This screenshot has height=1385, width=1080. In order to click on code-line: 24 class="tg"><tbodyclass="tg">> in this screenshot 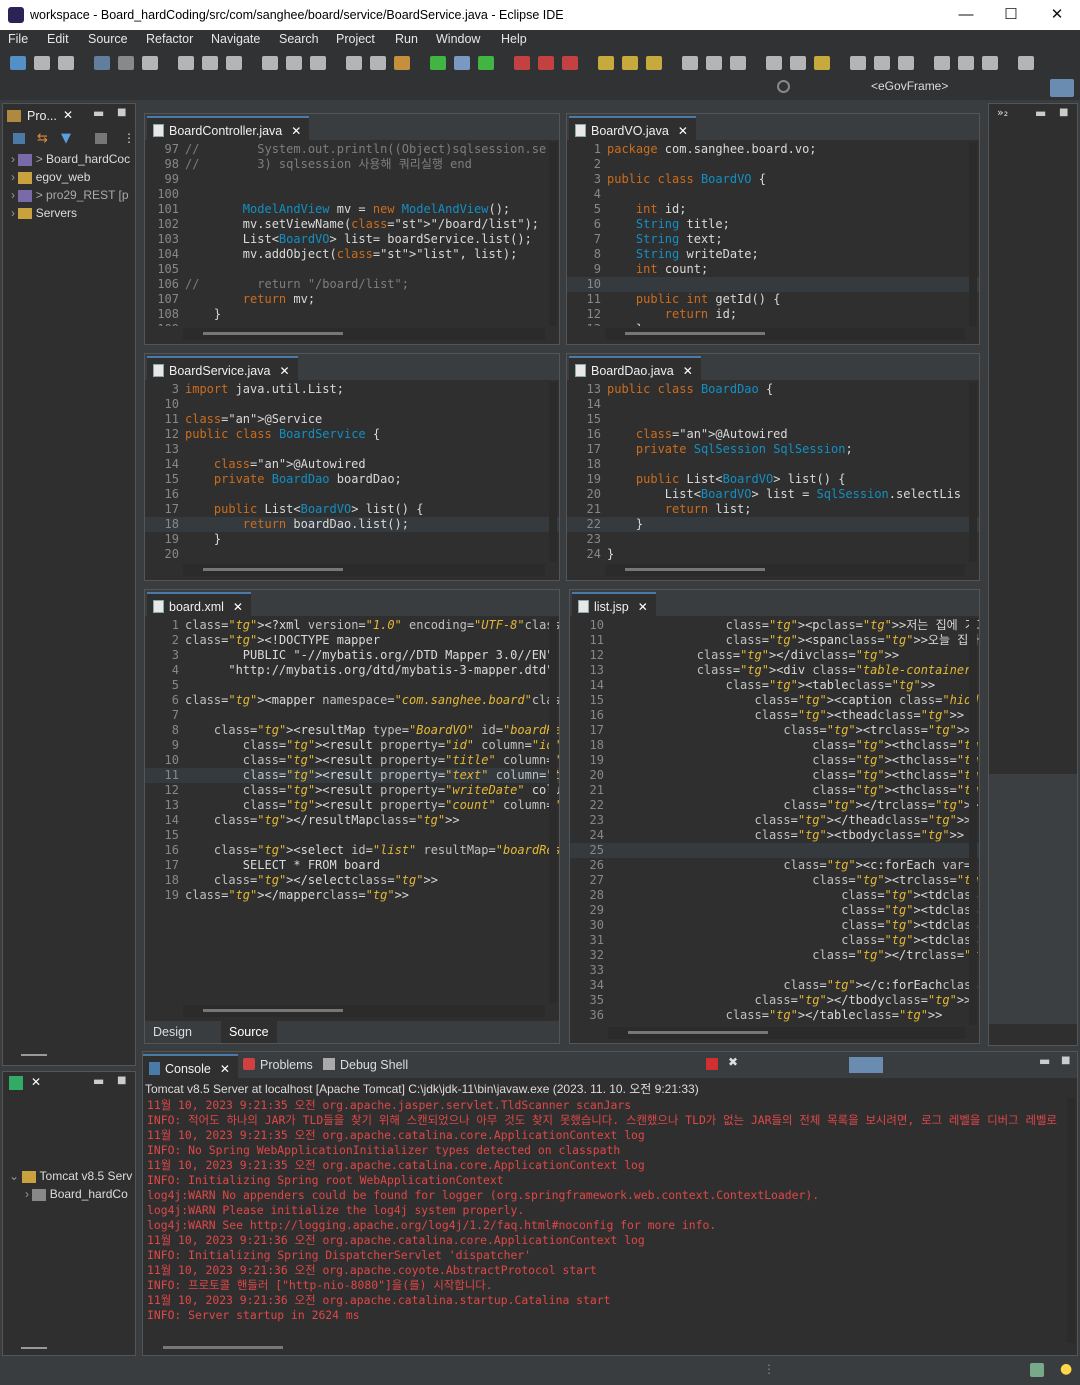, I will do `click(774, 835)`.